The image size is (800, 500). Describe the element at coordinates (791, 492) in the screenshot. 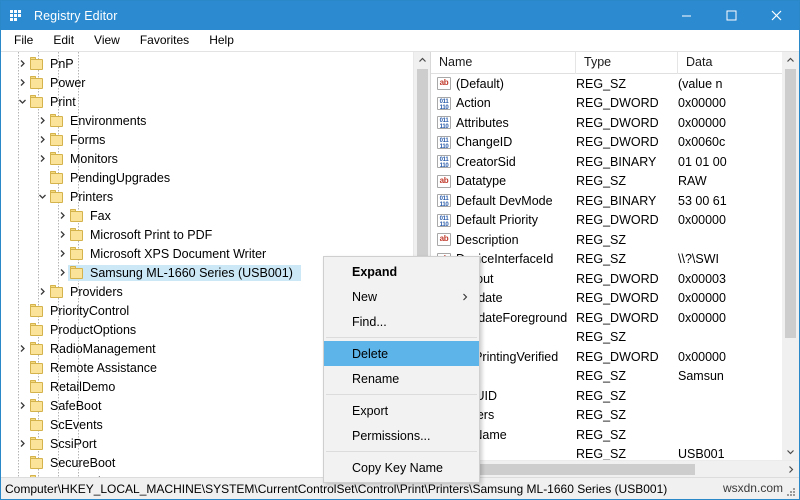

I see `resize-grip-icon` at that location.